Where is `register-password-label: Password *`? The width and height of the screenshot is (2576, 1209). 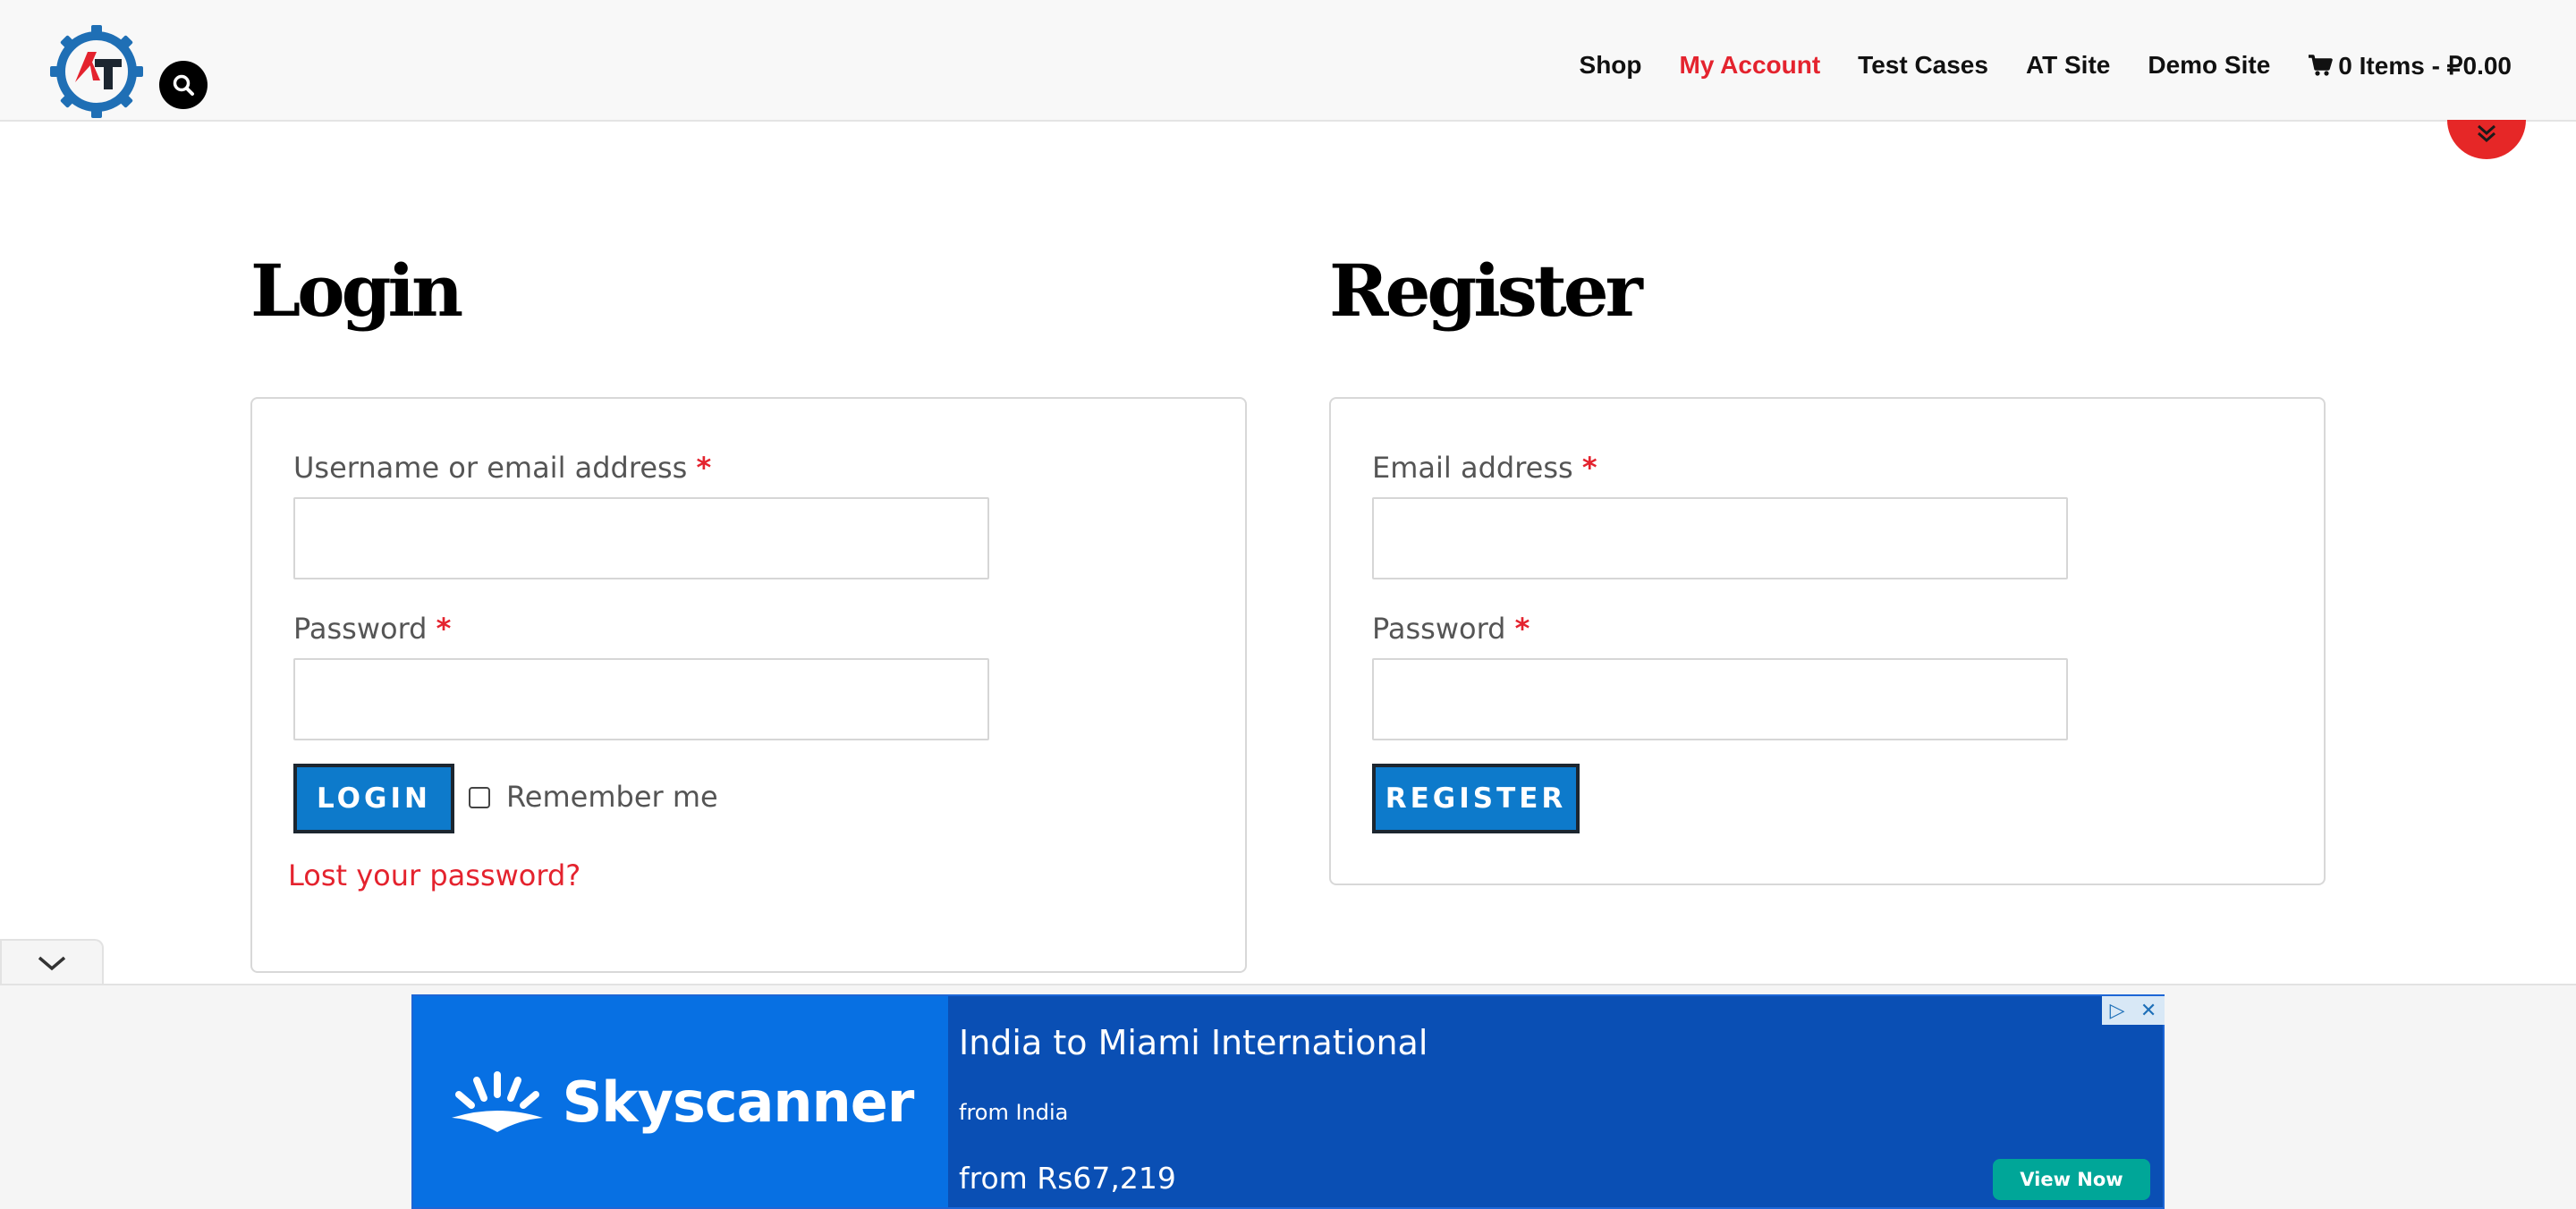 register-password-label: Password * is located at coordinates (1451, 629).